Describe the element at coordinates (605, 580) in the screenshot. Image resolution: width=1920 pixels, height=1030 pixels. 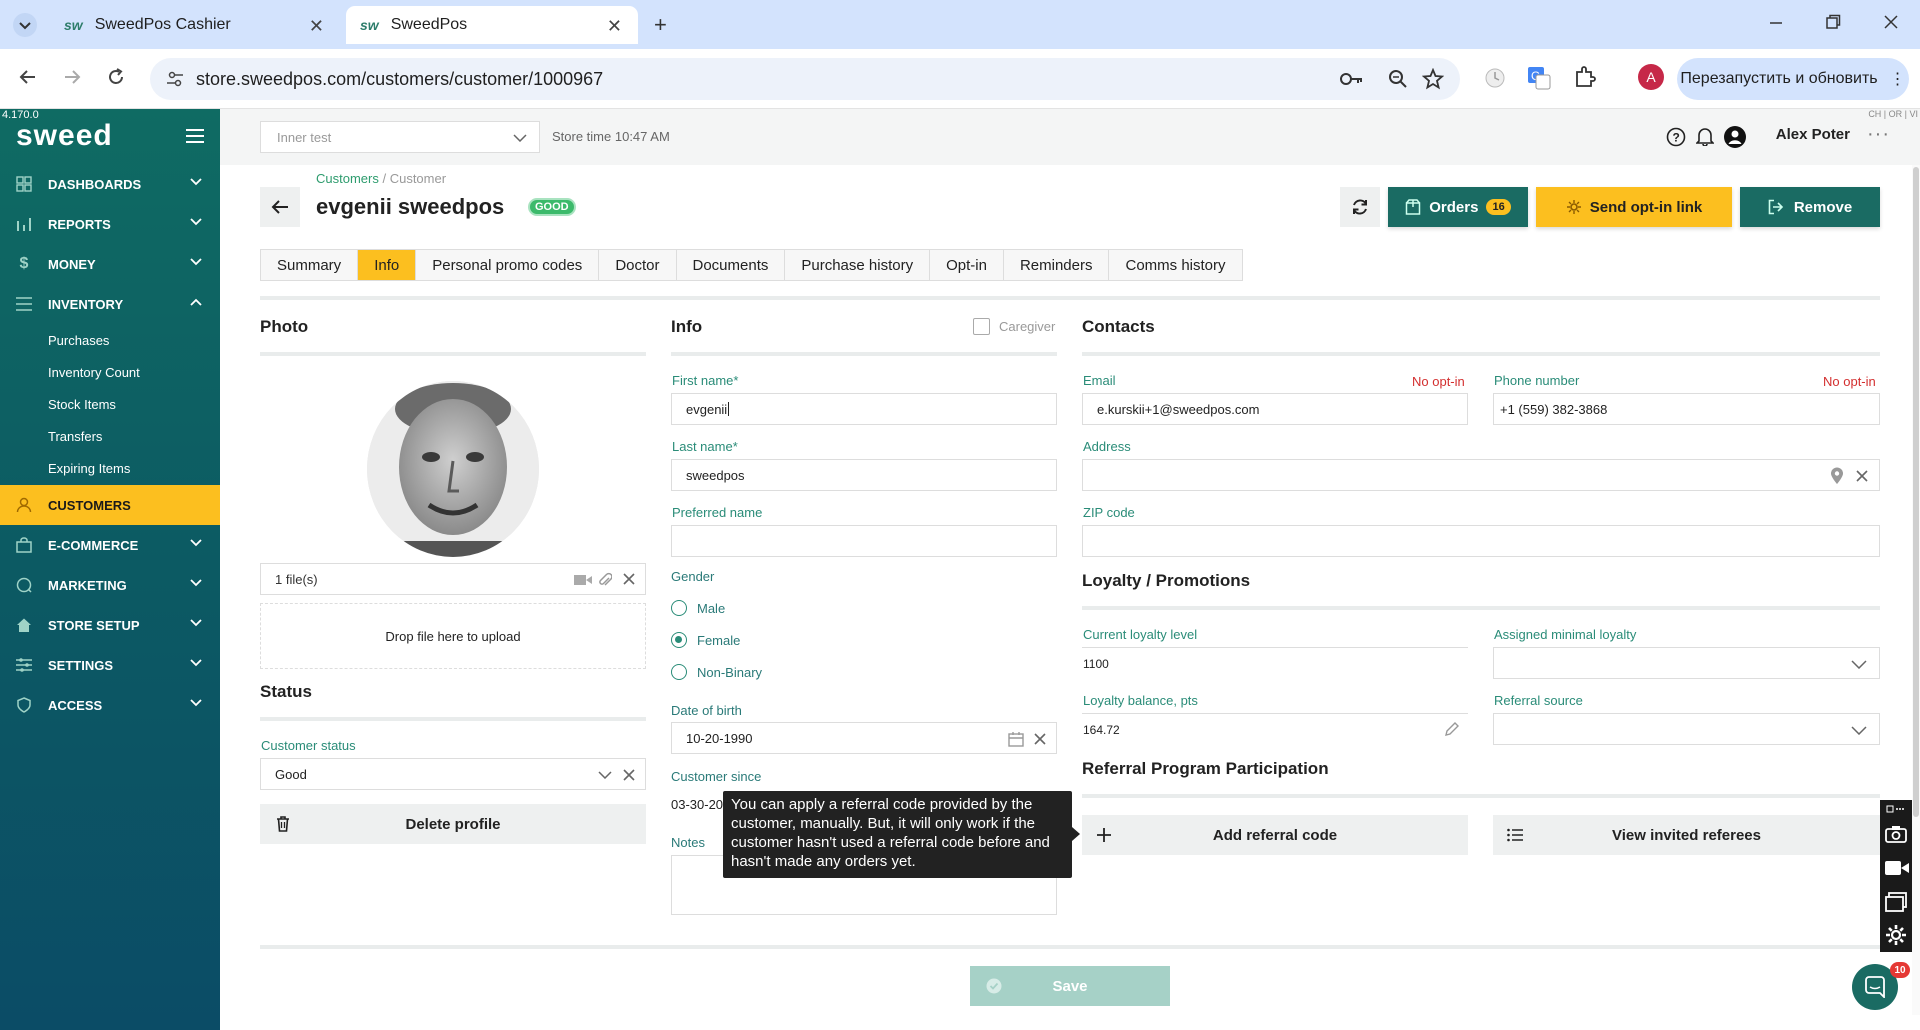
I see `attach-paperclip-icon` at that location.